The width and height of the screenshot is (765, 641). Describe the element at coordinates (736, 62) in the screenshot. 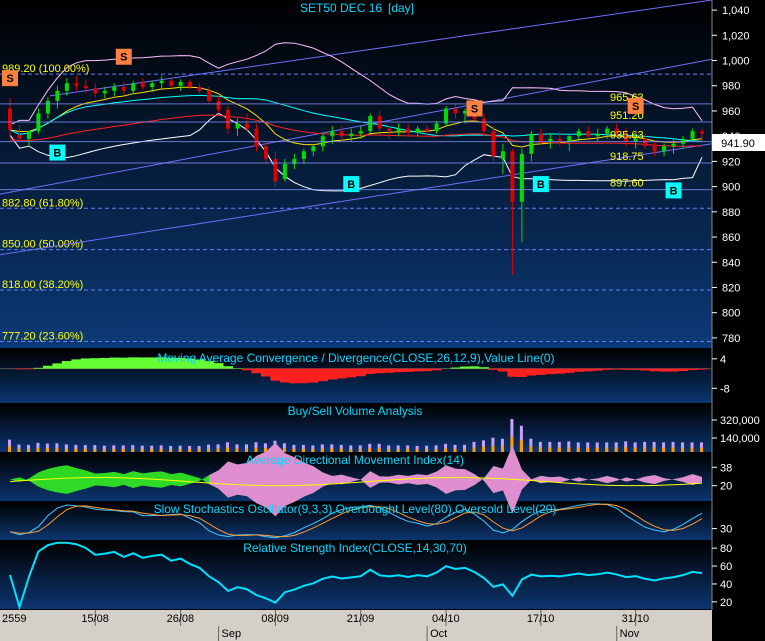

I see `price-tick-label: 1,000` at that location.